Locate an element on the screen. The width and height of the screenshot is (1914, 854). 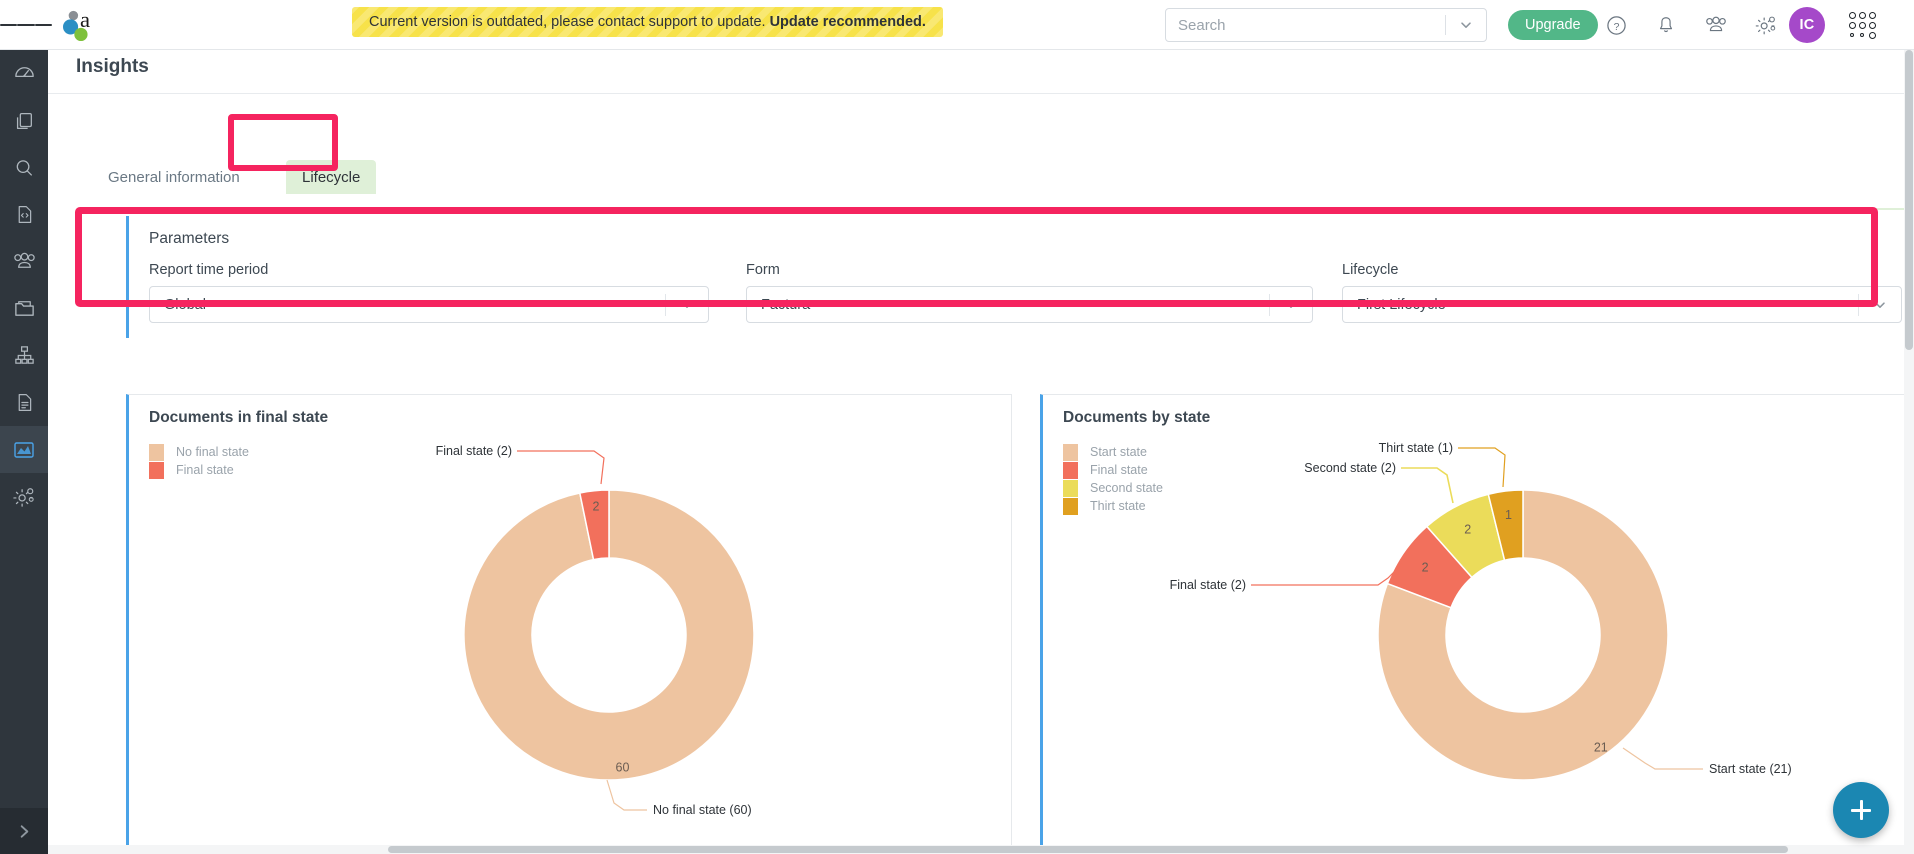
label-lifecycle: Lifecycle is located at coordinates (1370, 270).